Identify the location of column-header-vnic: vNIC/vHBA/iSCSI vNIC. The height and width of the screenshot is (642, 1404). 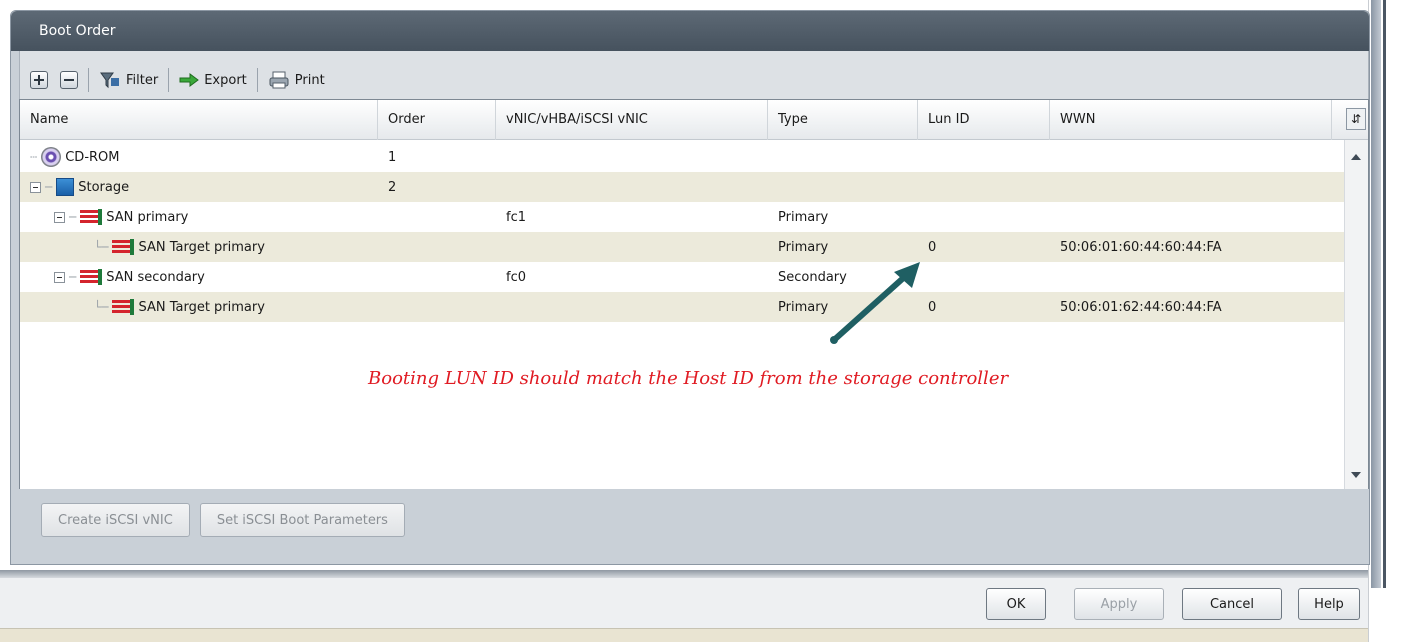
(632, 120).